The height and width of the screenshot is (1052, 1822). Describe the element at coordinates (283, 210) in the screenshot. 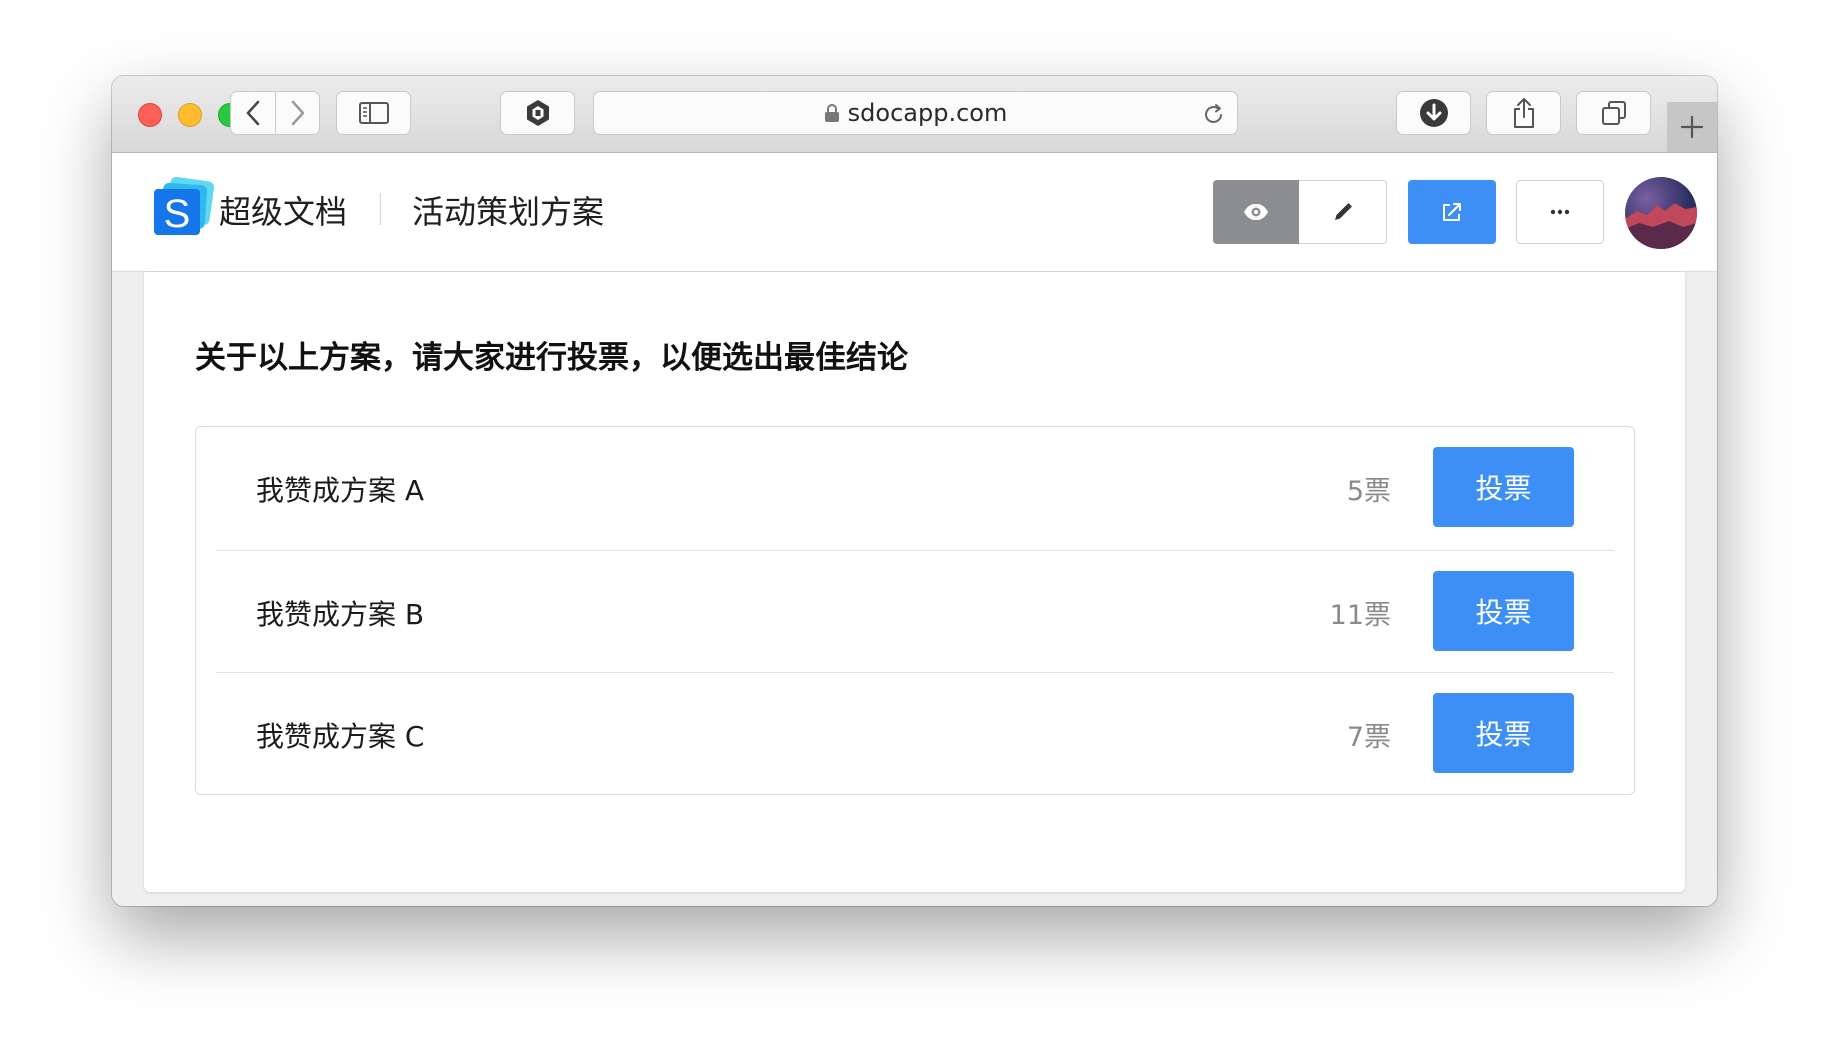

I see `brand-name: 超级文档` at that location.